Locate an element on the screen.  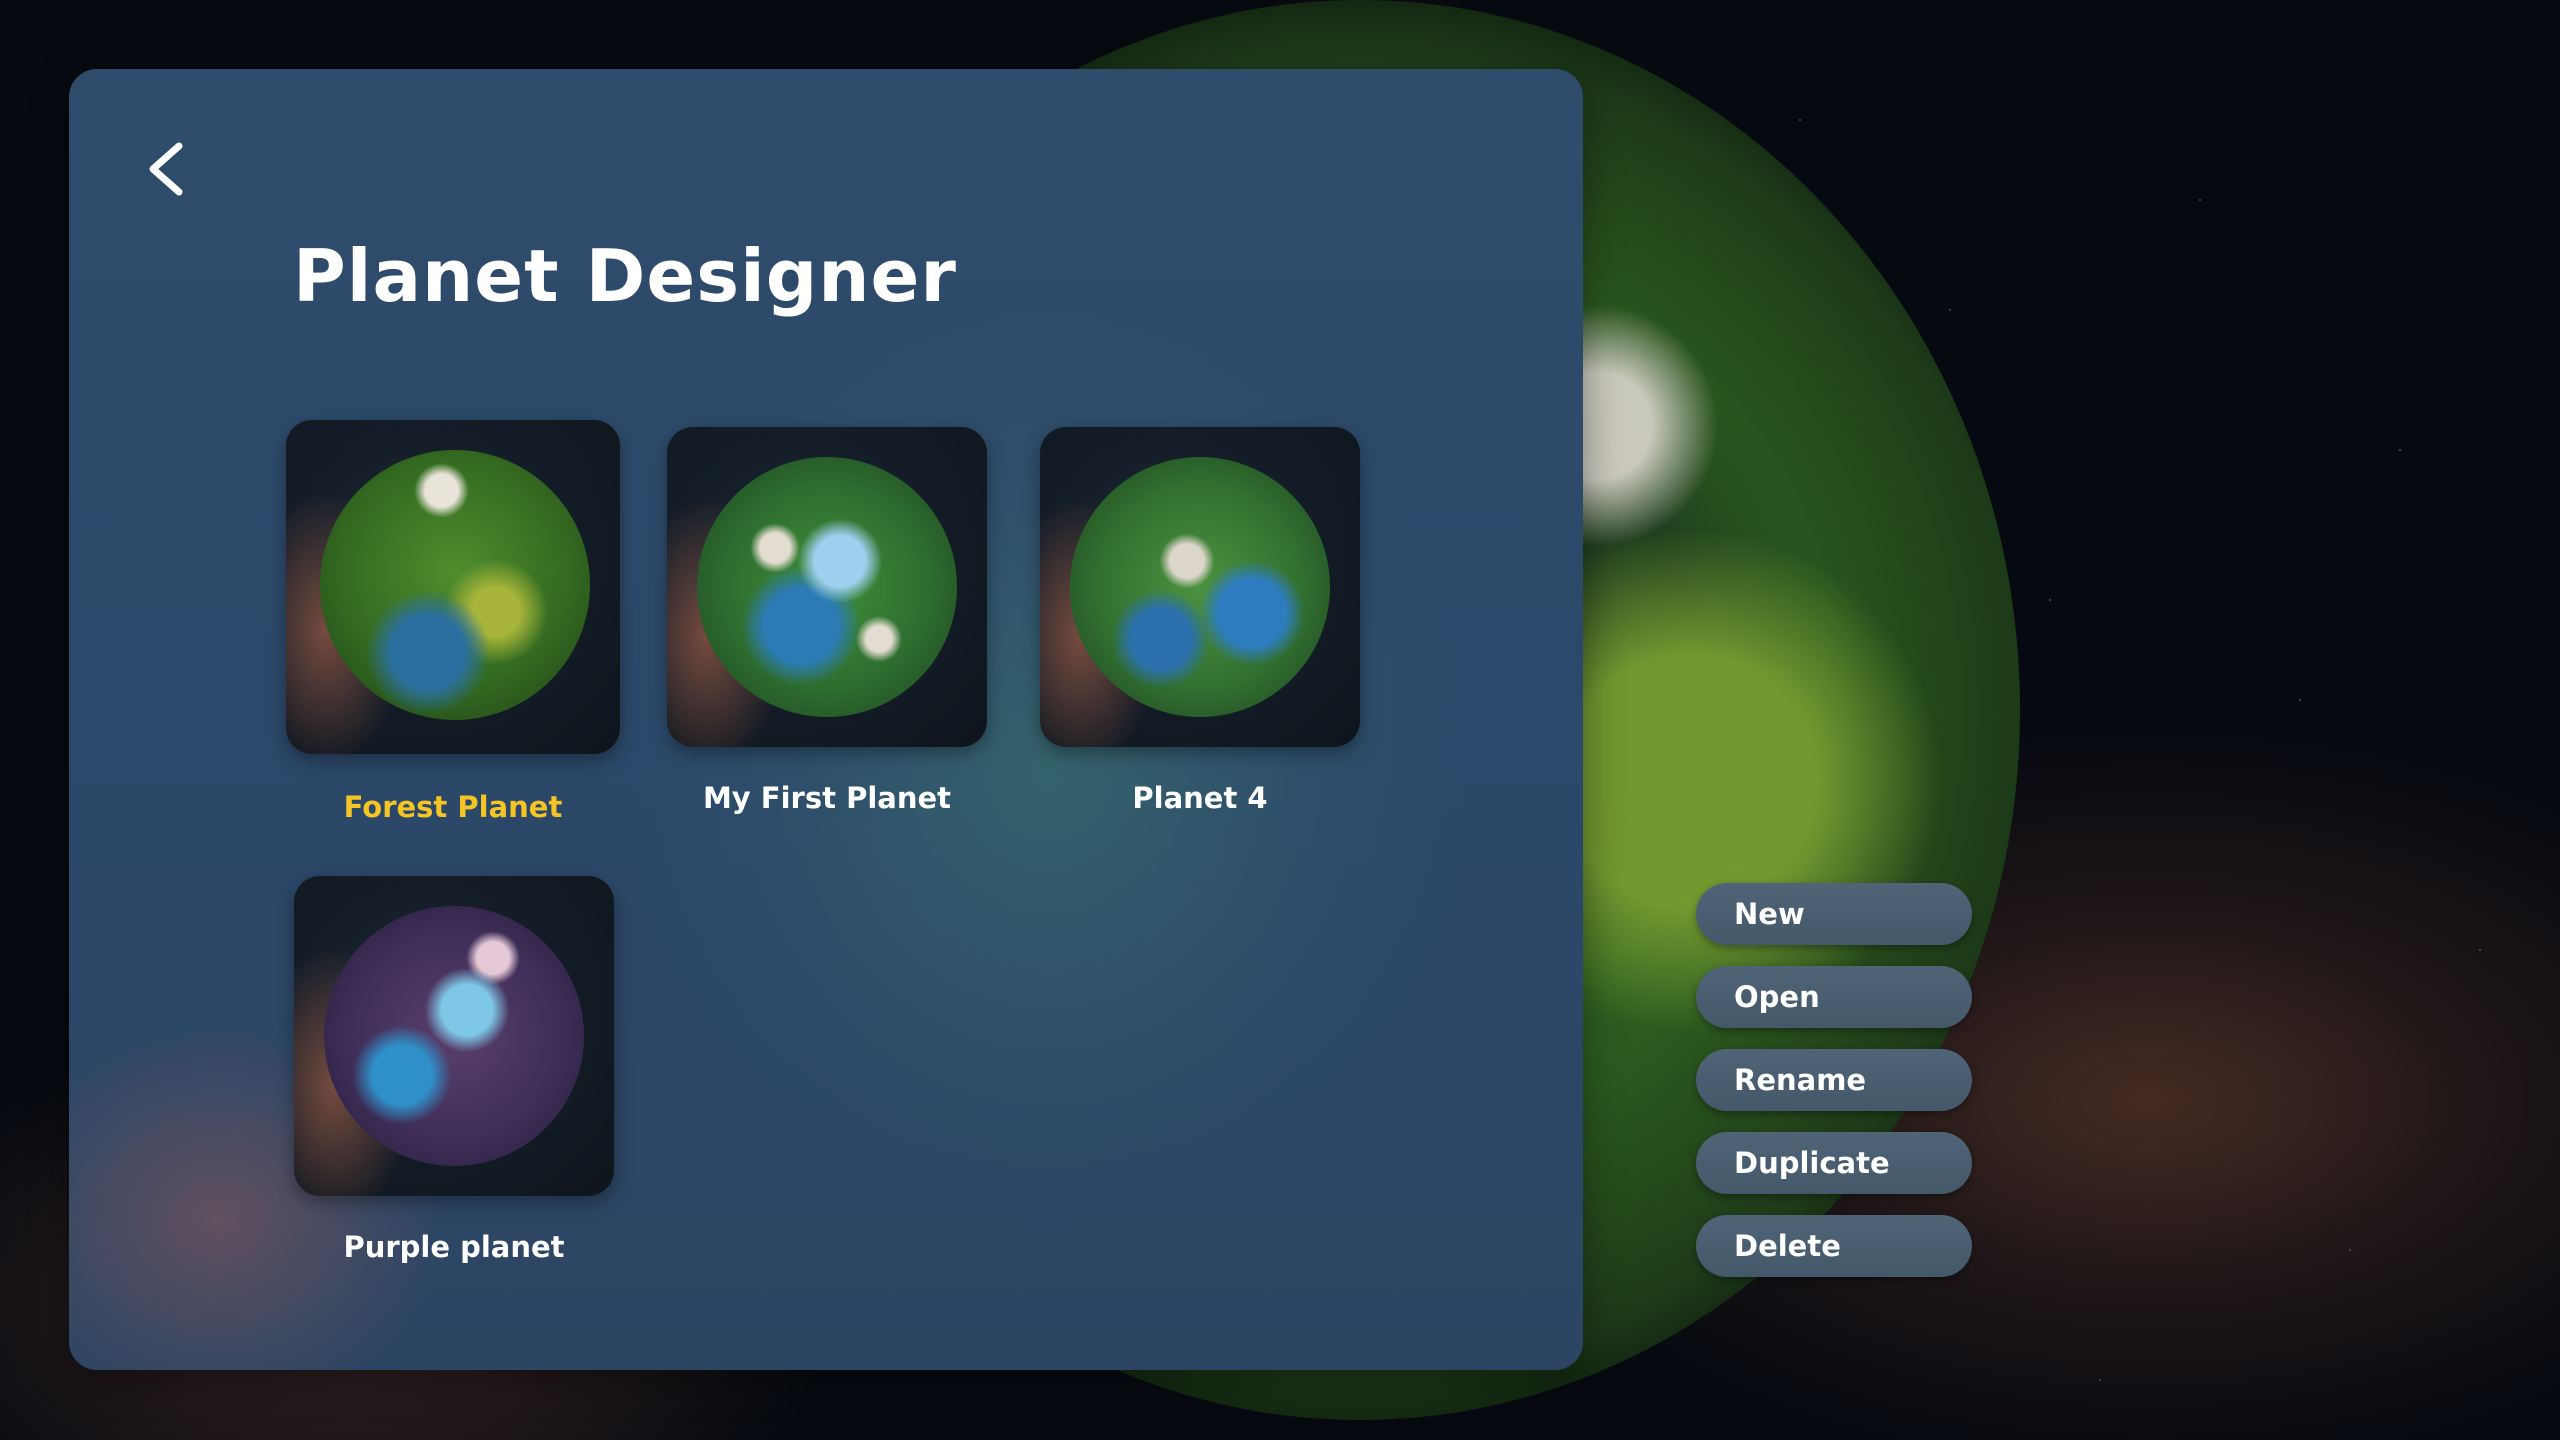
back-button is located at coordinates (169, 169).